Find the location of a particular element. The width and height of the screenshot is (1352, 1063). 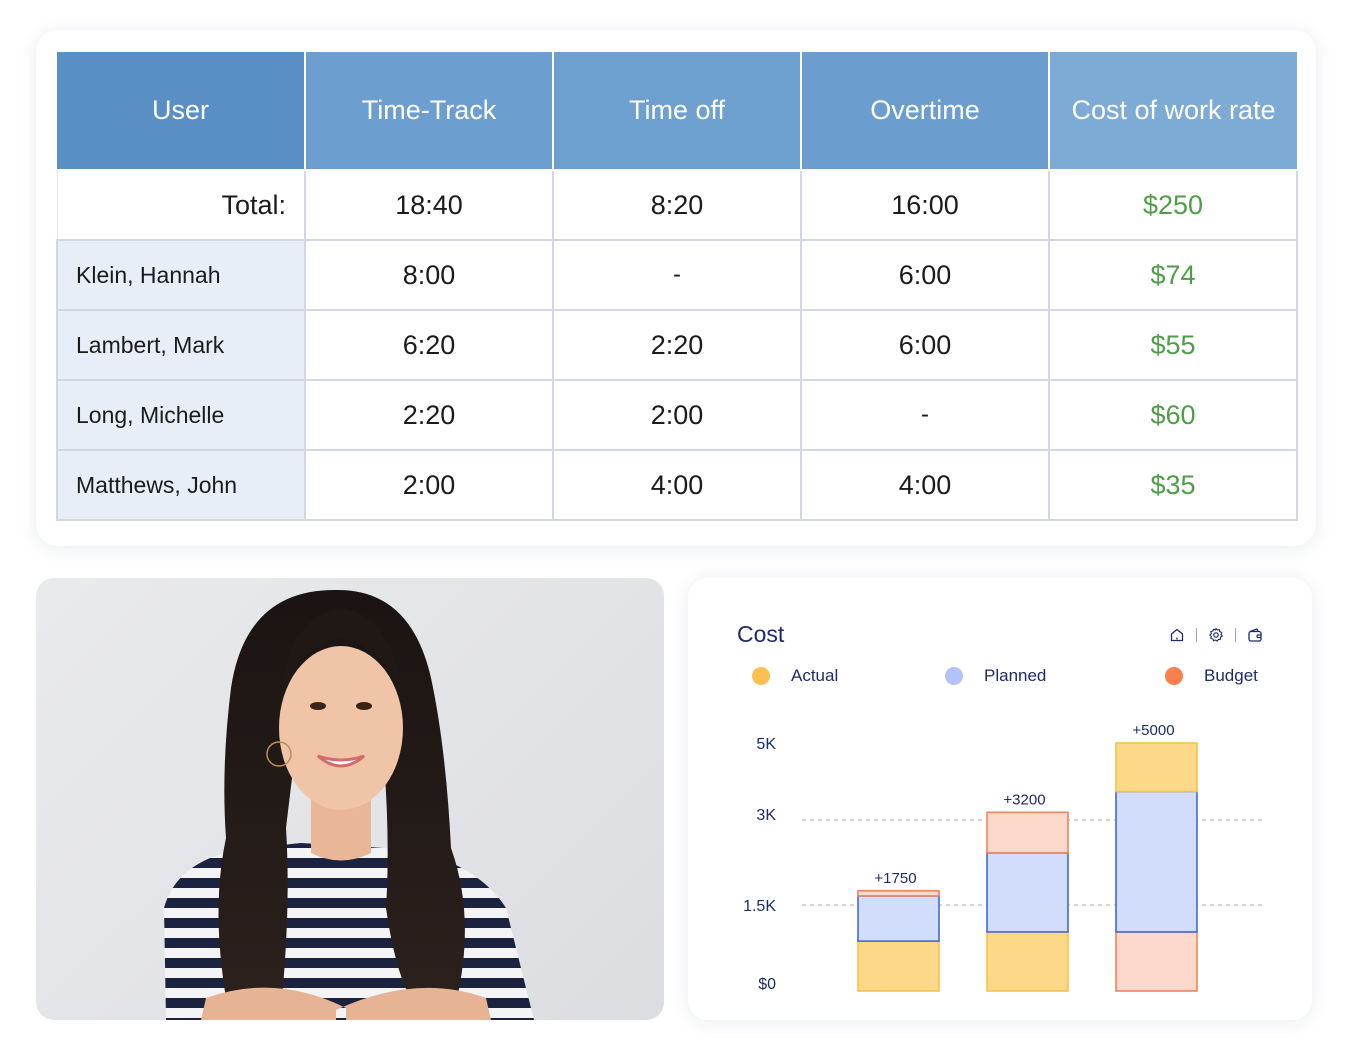

left-eye is located at coordinates (318, 706).